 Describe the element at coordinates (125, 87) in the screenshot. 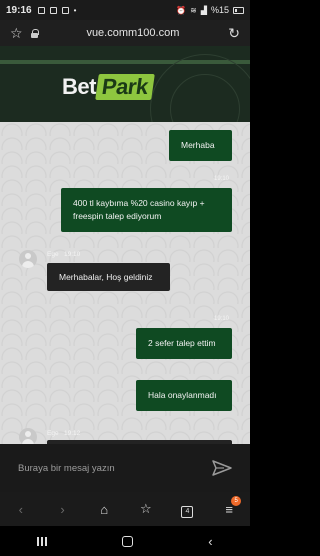

I see `logo-park: Park` at that location.